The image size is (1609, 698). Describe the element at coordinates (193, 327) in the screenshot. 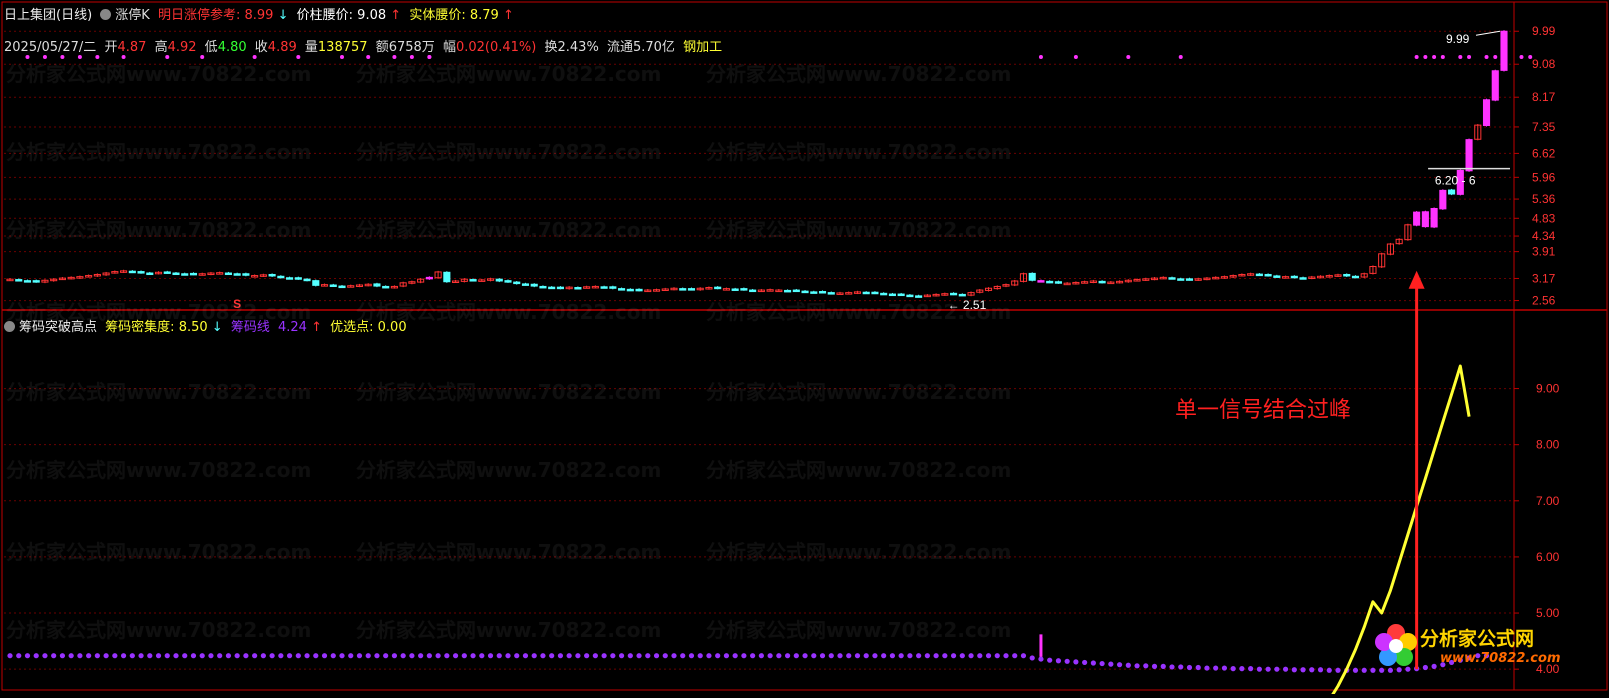

I see `density-value: 8.50` at that location.